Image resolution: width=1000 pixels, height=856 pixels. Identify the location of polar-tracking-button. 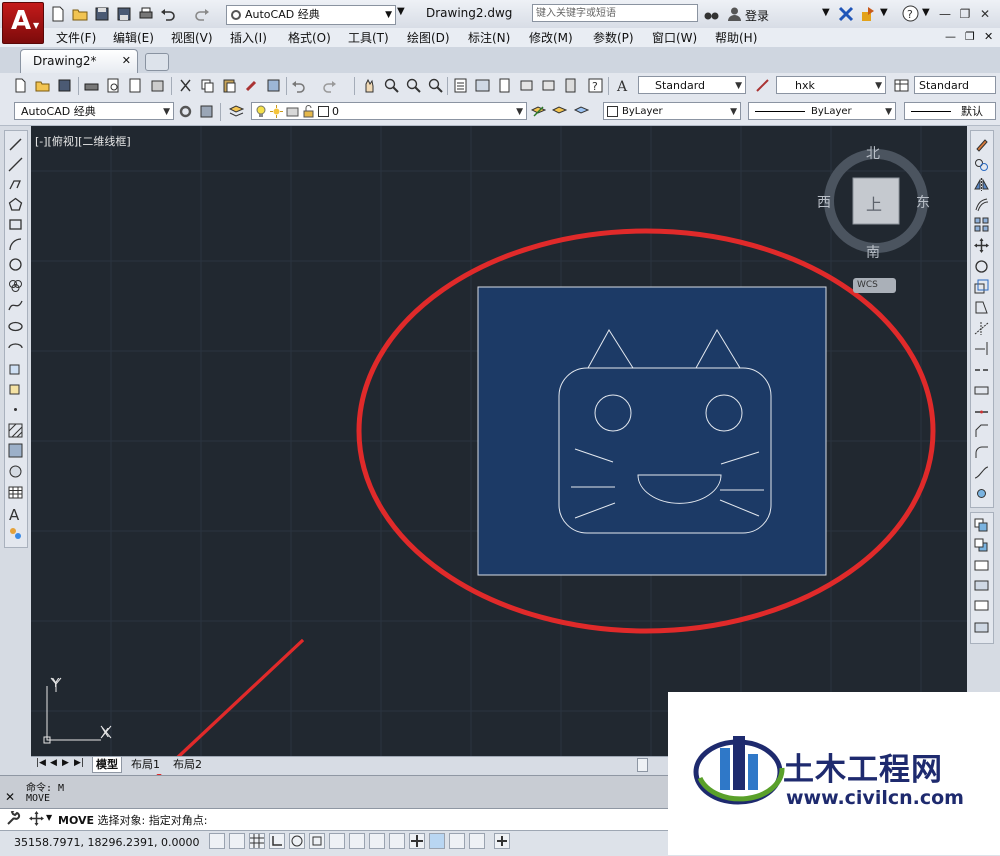
(297, 841).